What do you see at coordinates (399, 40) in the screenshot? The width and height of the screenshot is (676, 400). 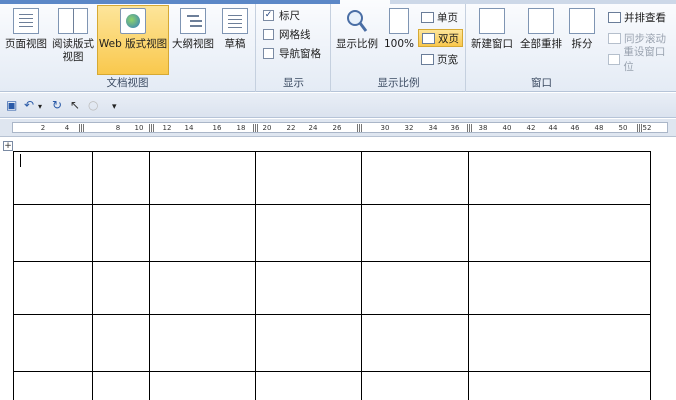 I see `zoom-100-button: 100%` at bounding box center [399, 40].